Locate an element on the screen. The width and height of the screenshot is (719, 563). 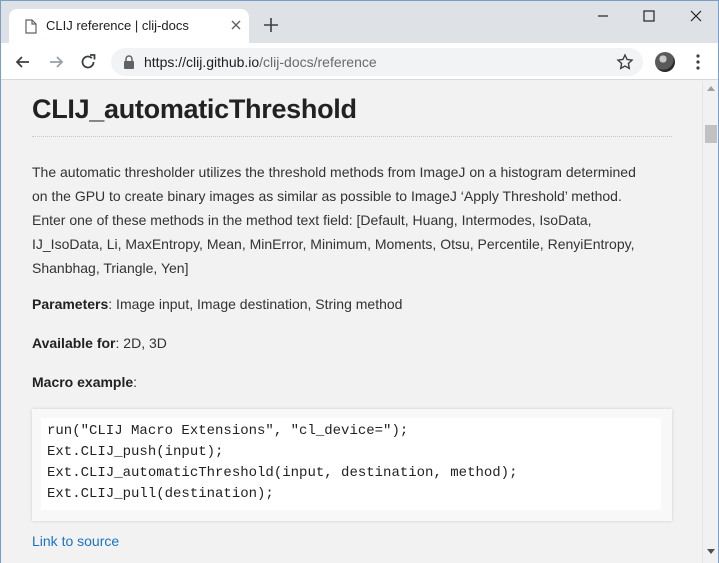
kebab-menu-icon is located at coordinates (698, 62).